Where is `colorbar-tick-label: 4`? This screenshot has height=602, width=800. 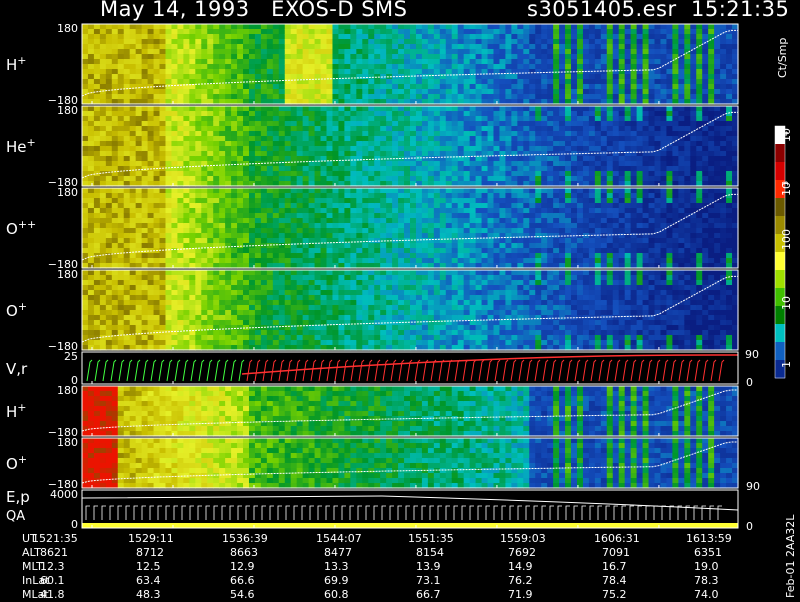
colorbar-tick-label: 4 is located at coordinates (785, 133).